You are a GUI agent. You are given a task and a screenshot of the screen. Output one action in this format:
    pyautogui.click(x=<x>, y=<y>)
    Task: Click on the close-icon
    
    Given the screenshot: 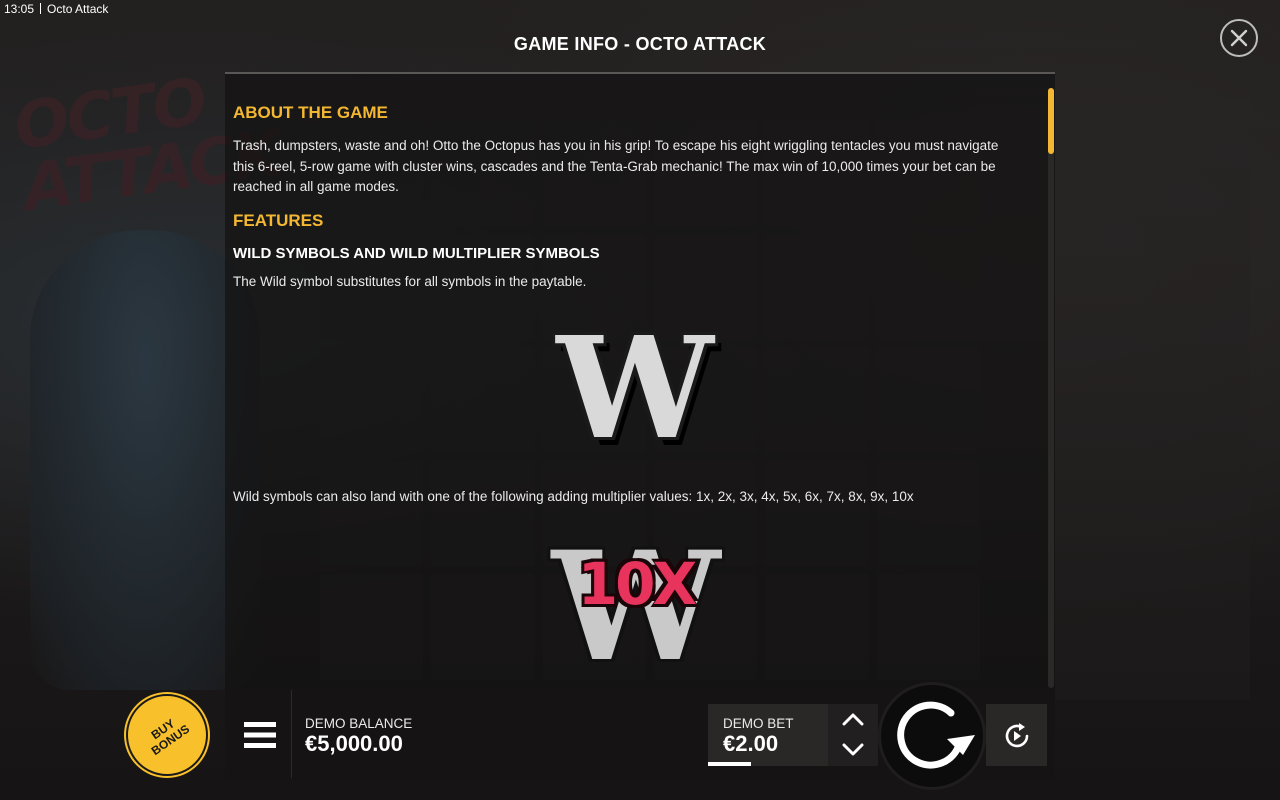 What is the action you would take?
    pyautogui.click(x=1239, y=38)
    